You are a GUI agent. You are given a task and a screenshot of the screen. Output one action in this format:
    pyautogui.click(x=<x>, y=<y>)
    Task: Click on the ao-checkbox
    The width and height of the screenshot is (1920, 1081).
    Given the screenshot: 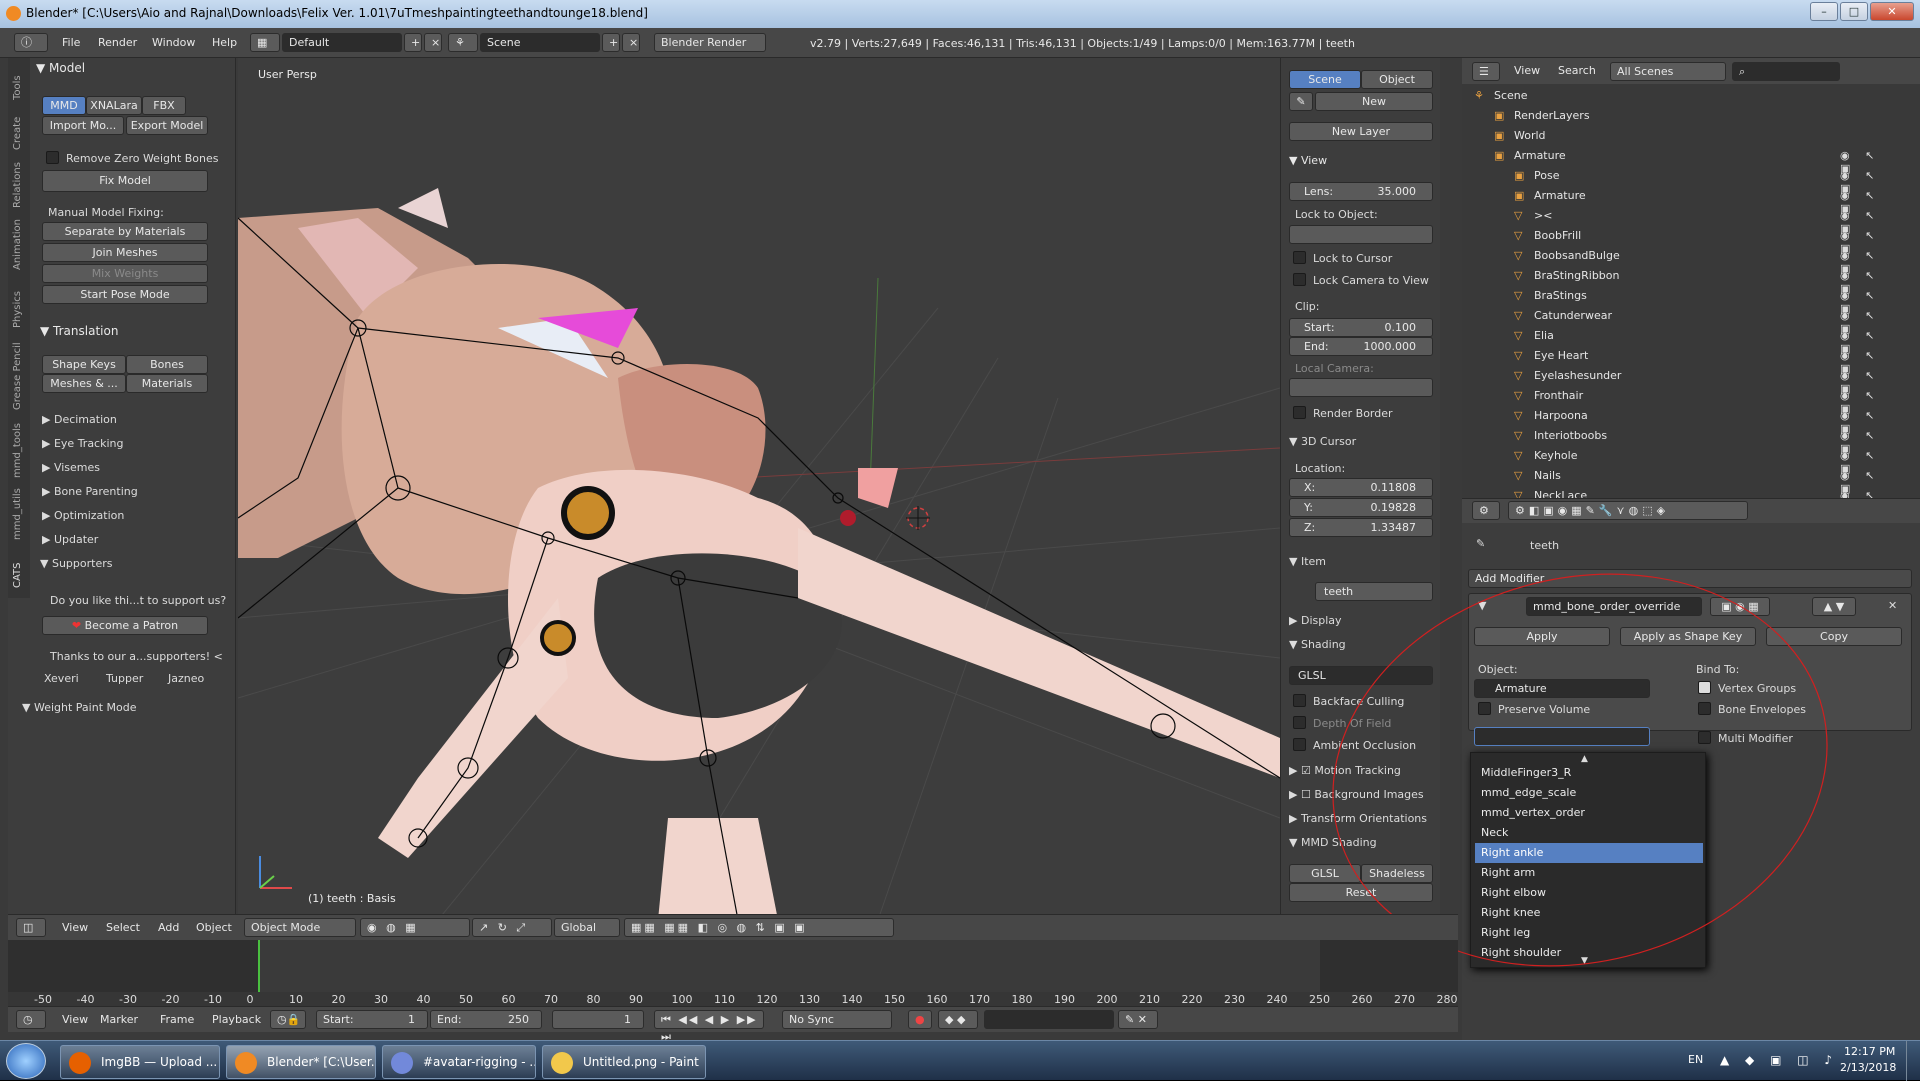 What is the action you would take?
    pyautogui.click(x=1299, y=744)
    